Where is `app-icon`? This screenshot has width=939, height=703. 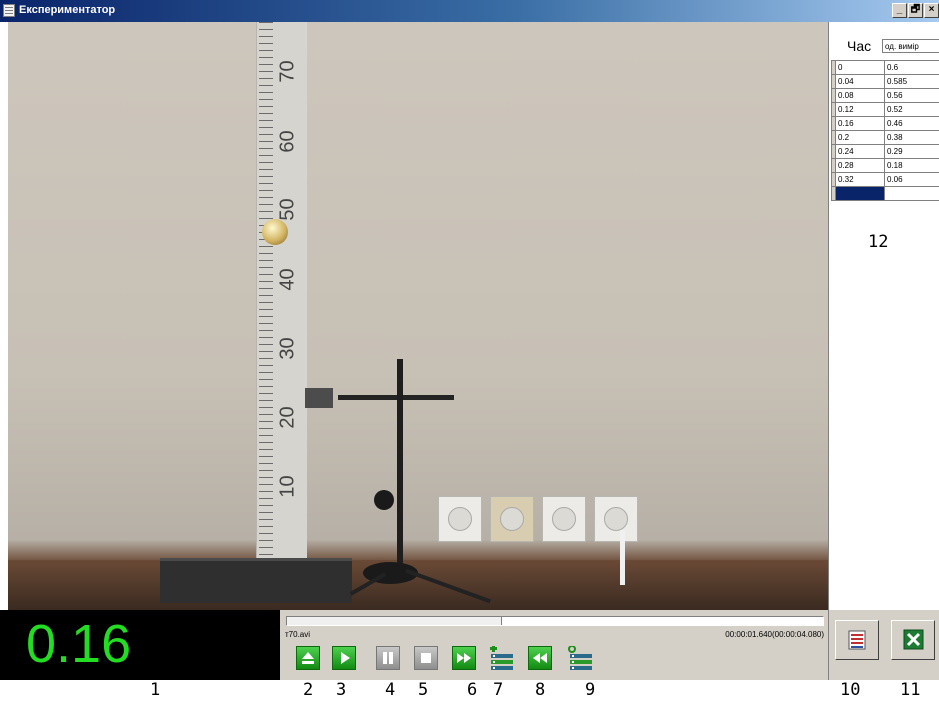
app-icon is located at coordinates (9, 10).